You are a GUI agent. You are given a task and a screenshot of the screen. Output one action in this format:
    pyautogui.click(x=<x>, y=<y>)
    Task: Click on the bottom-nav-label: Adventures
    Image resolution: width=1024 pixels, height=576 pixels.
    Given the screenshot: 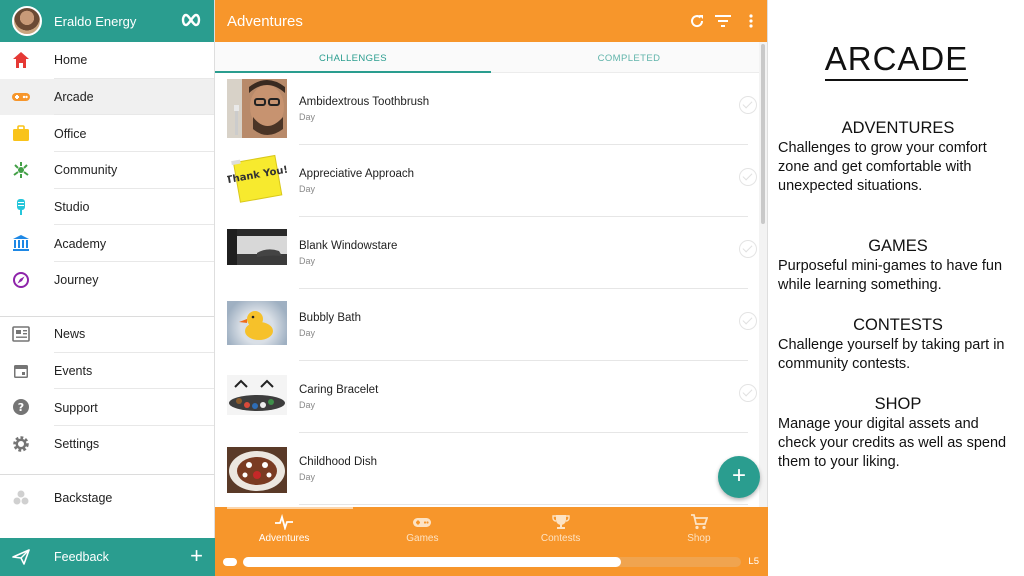 What is the action you would take?
    pyautogui.click(x=284, y=538)
    